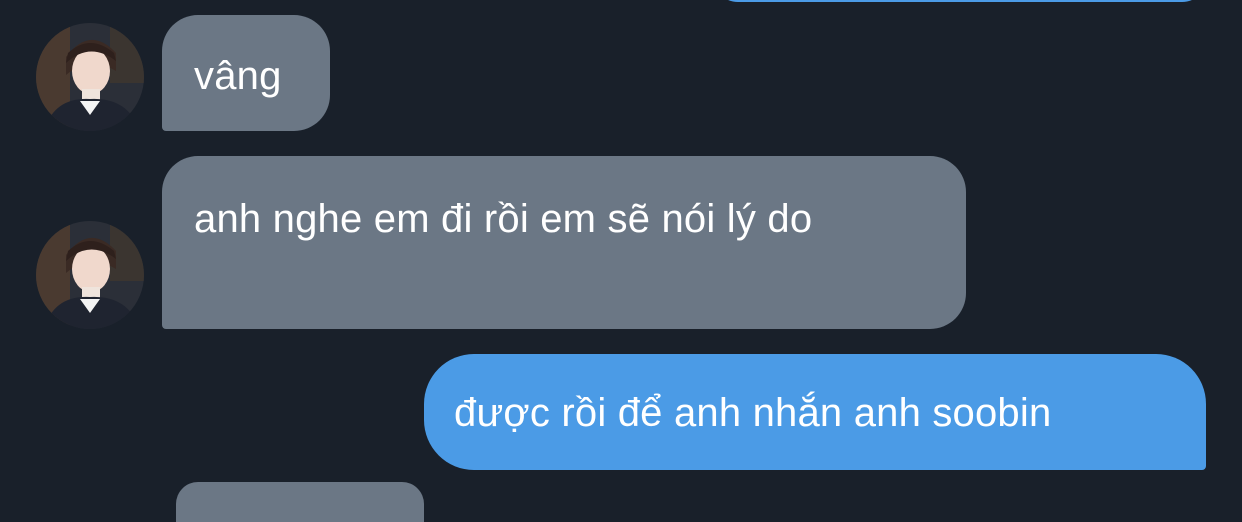  What do you see at coordinates (960, 1) in the screenshot?
I see `message-bubble-outgoing-partial` at bounding box center [960, 1].